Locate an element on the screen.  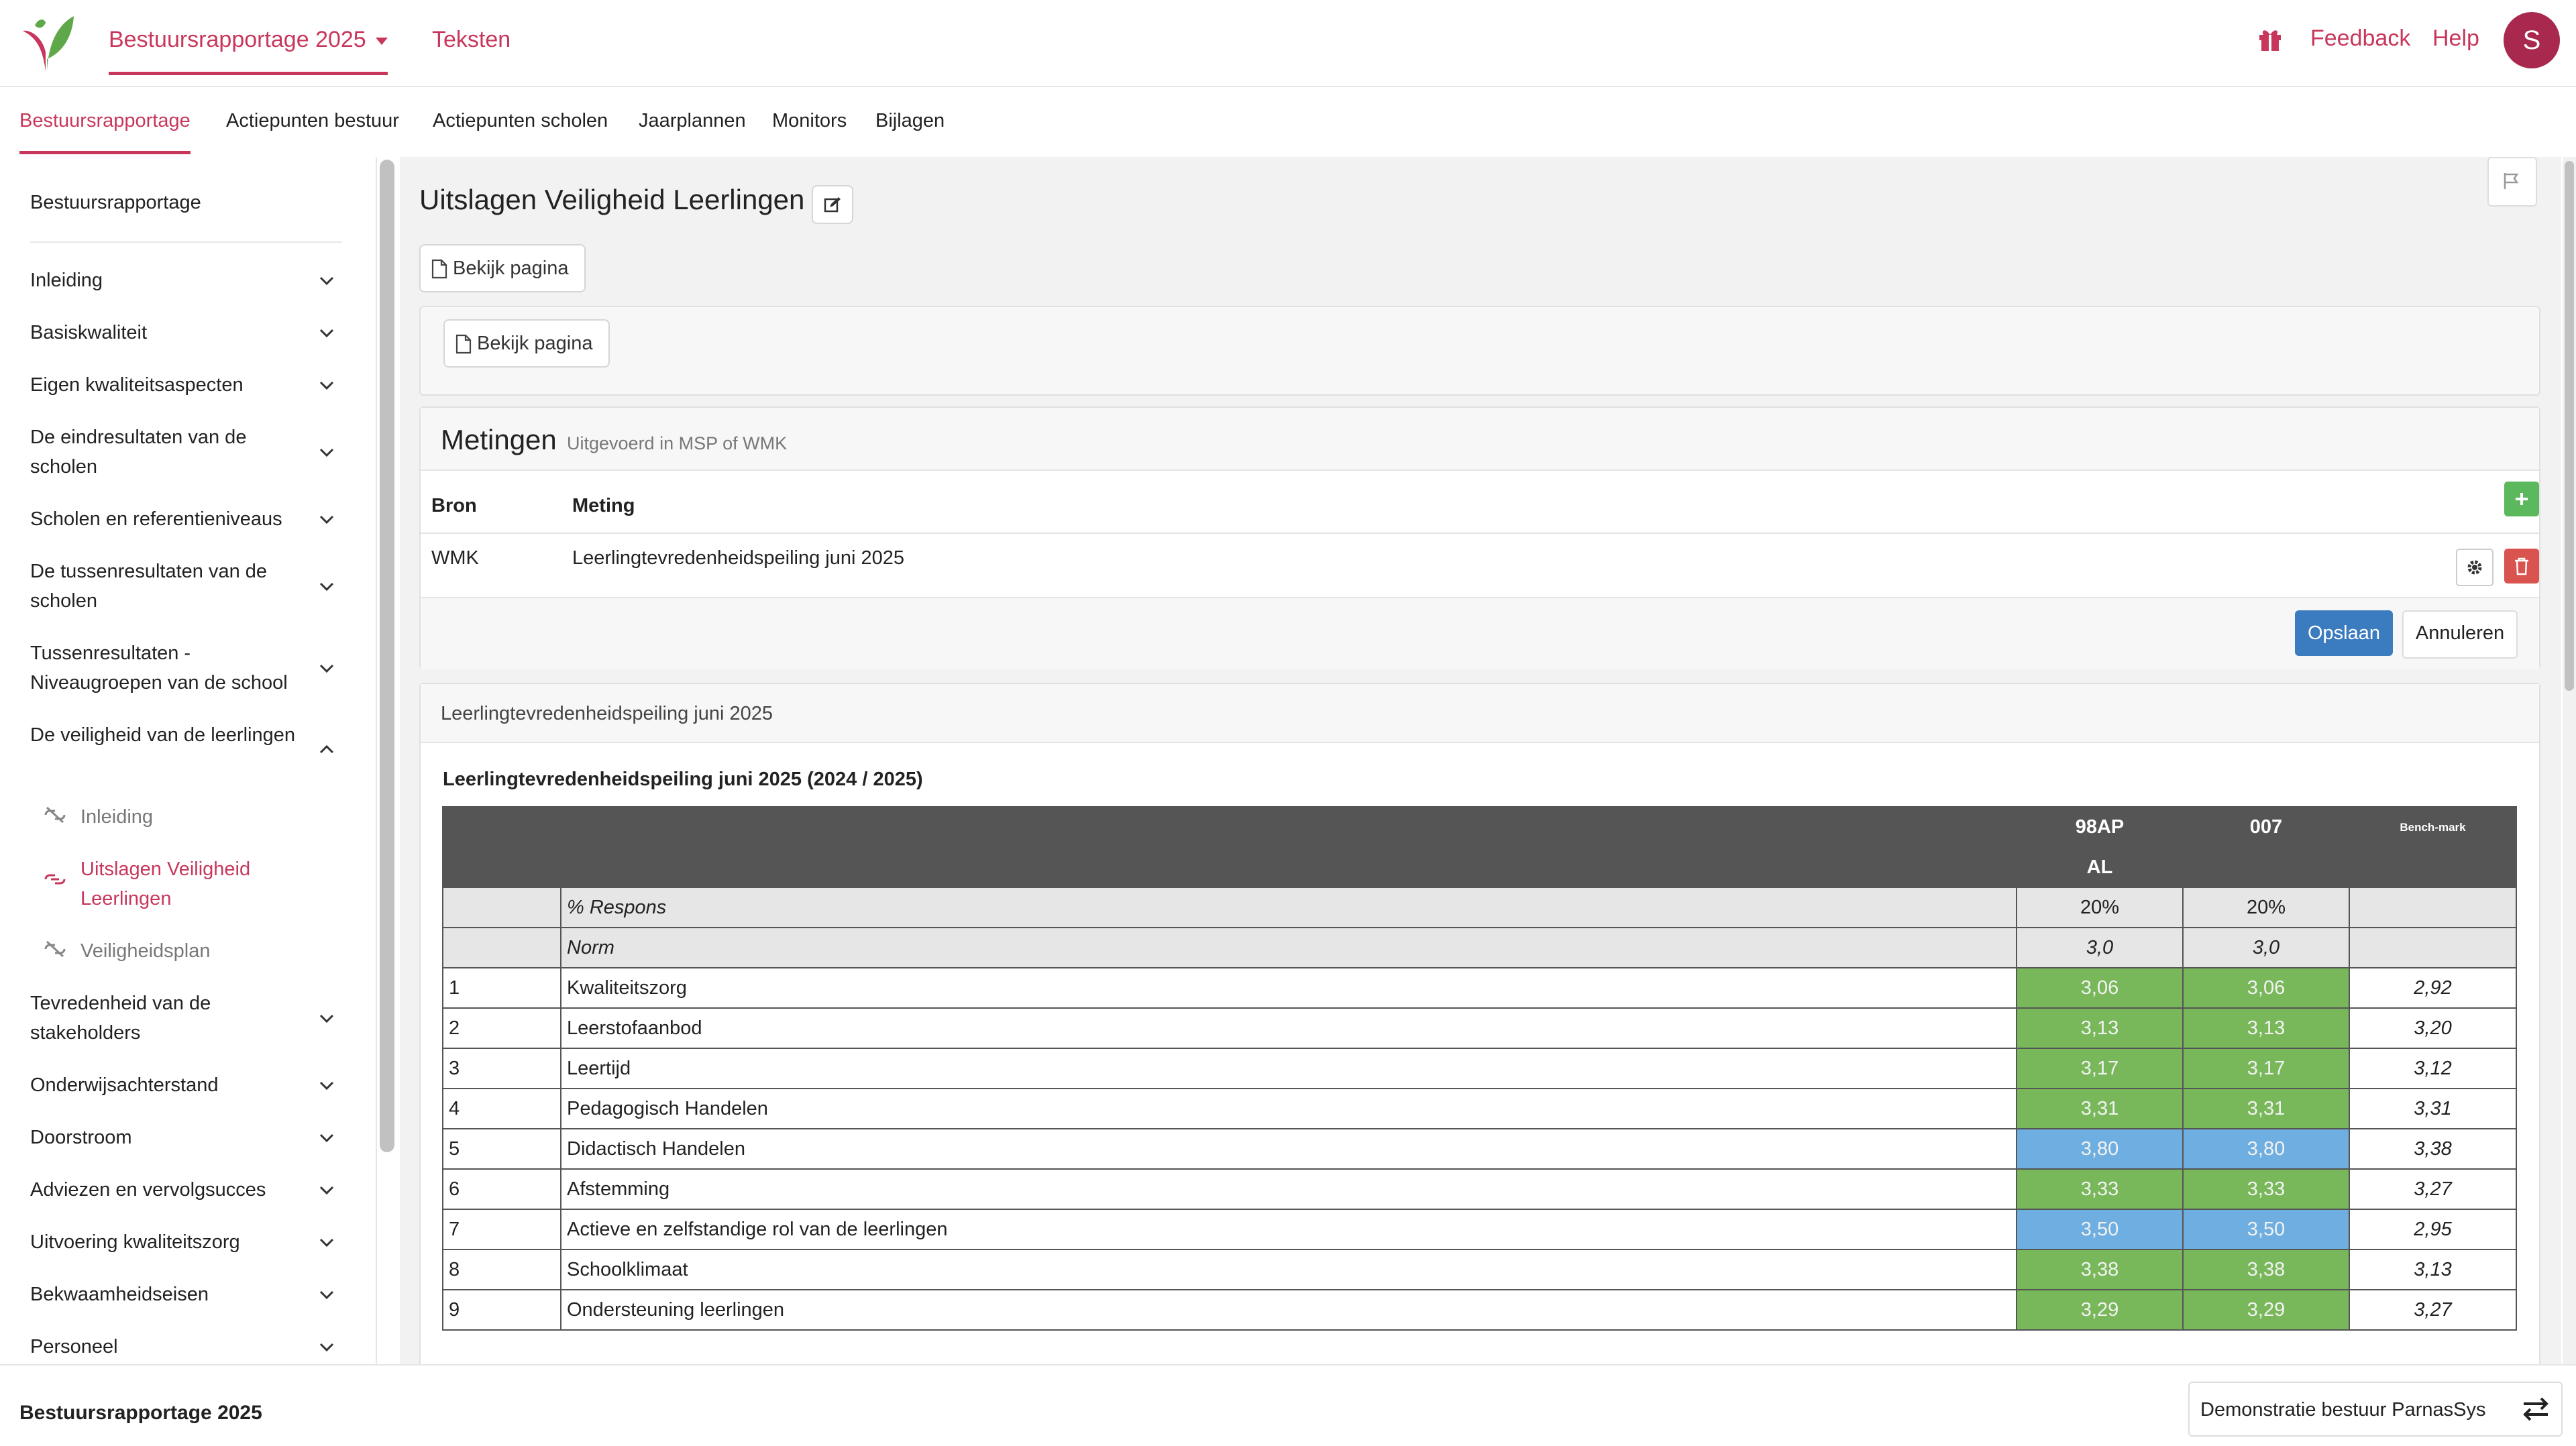
score-98ap: 3,13 is located at coordinates (2100, 1028).